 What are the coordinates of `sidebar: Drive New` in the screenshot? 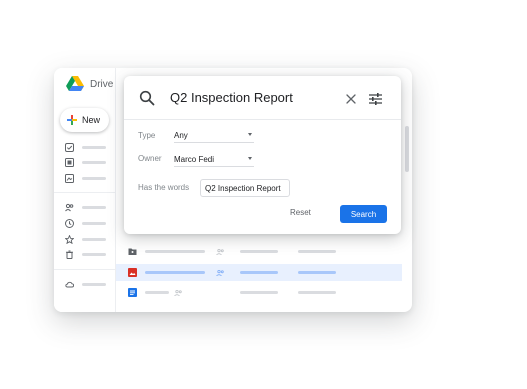 It's located at (85, 190).